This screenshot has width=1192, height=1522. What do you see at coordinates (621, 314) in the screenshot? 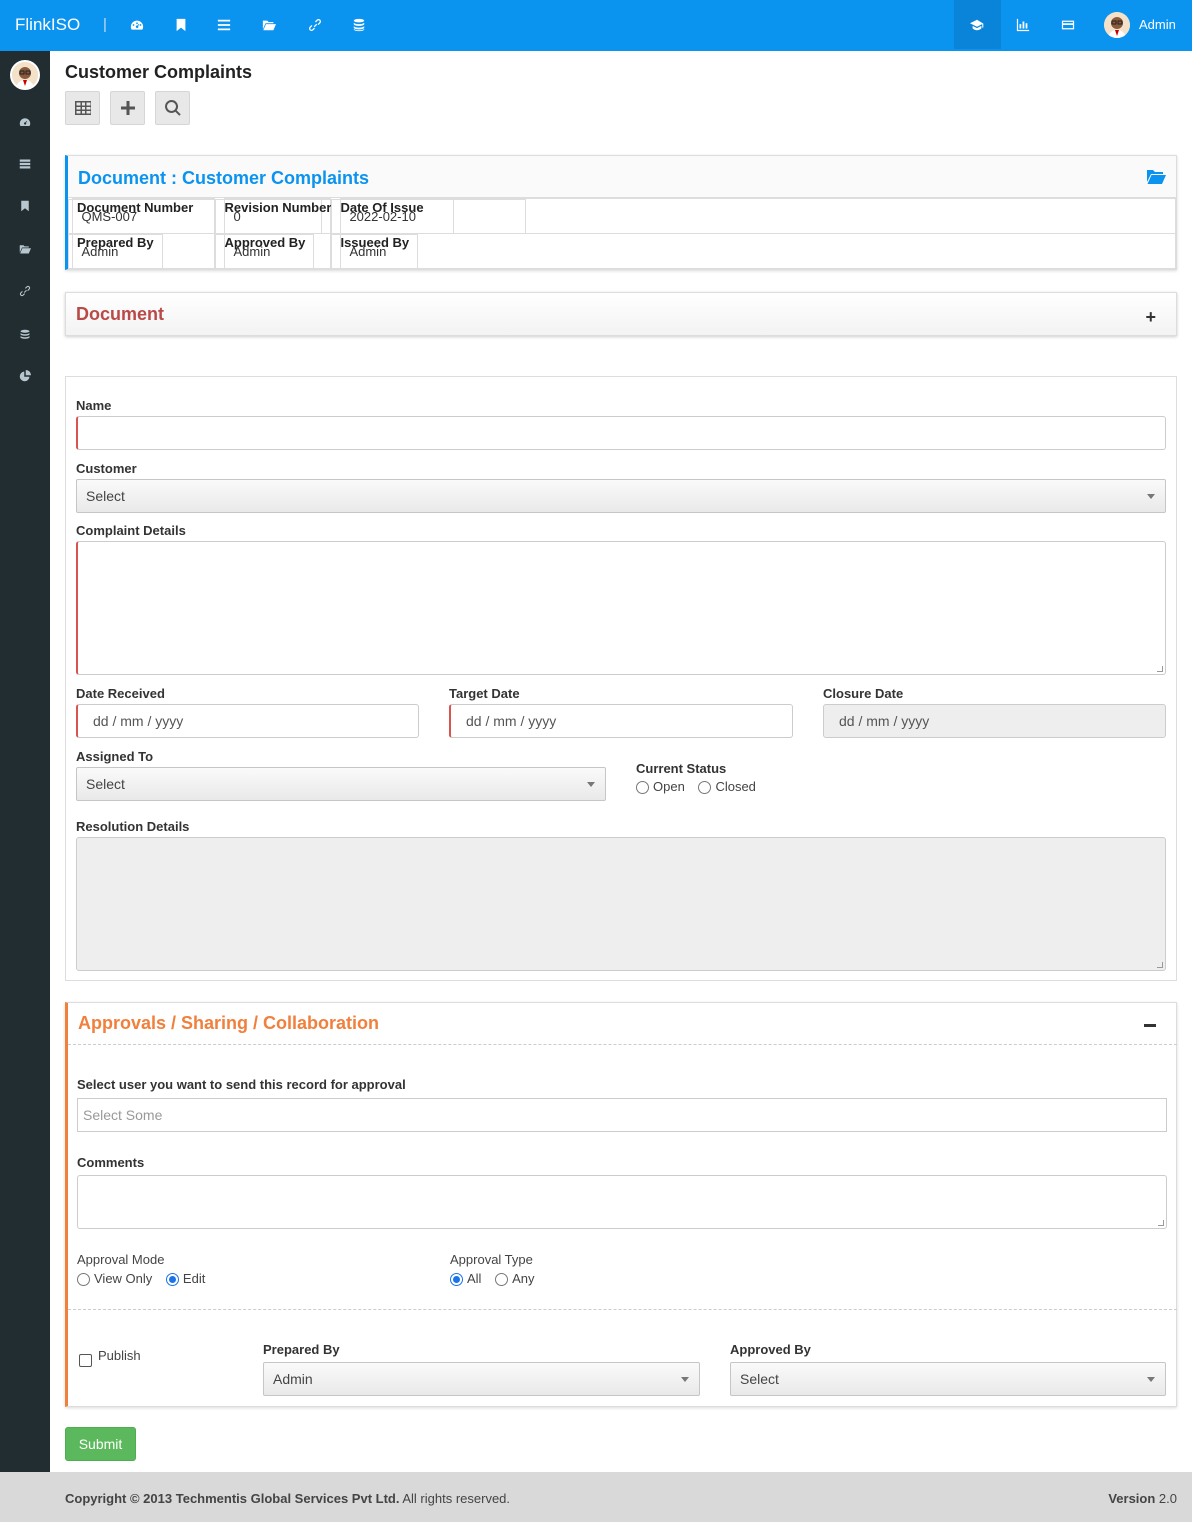
I see `document-collapse-panel: Document +` at bounding box center [621, 314].